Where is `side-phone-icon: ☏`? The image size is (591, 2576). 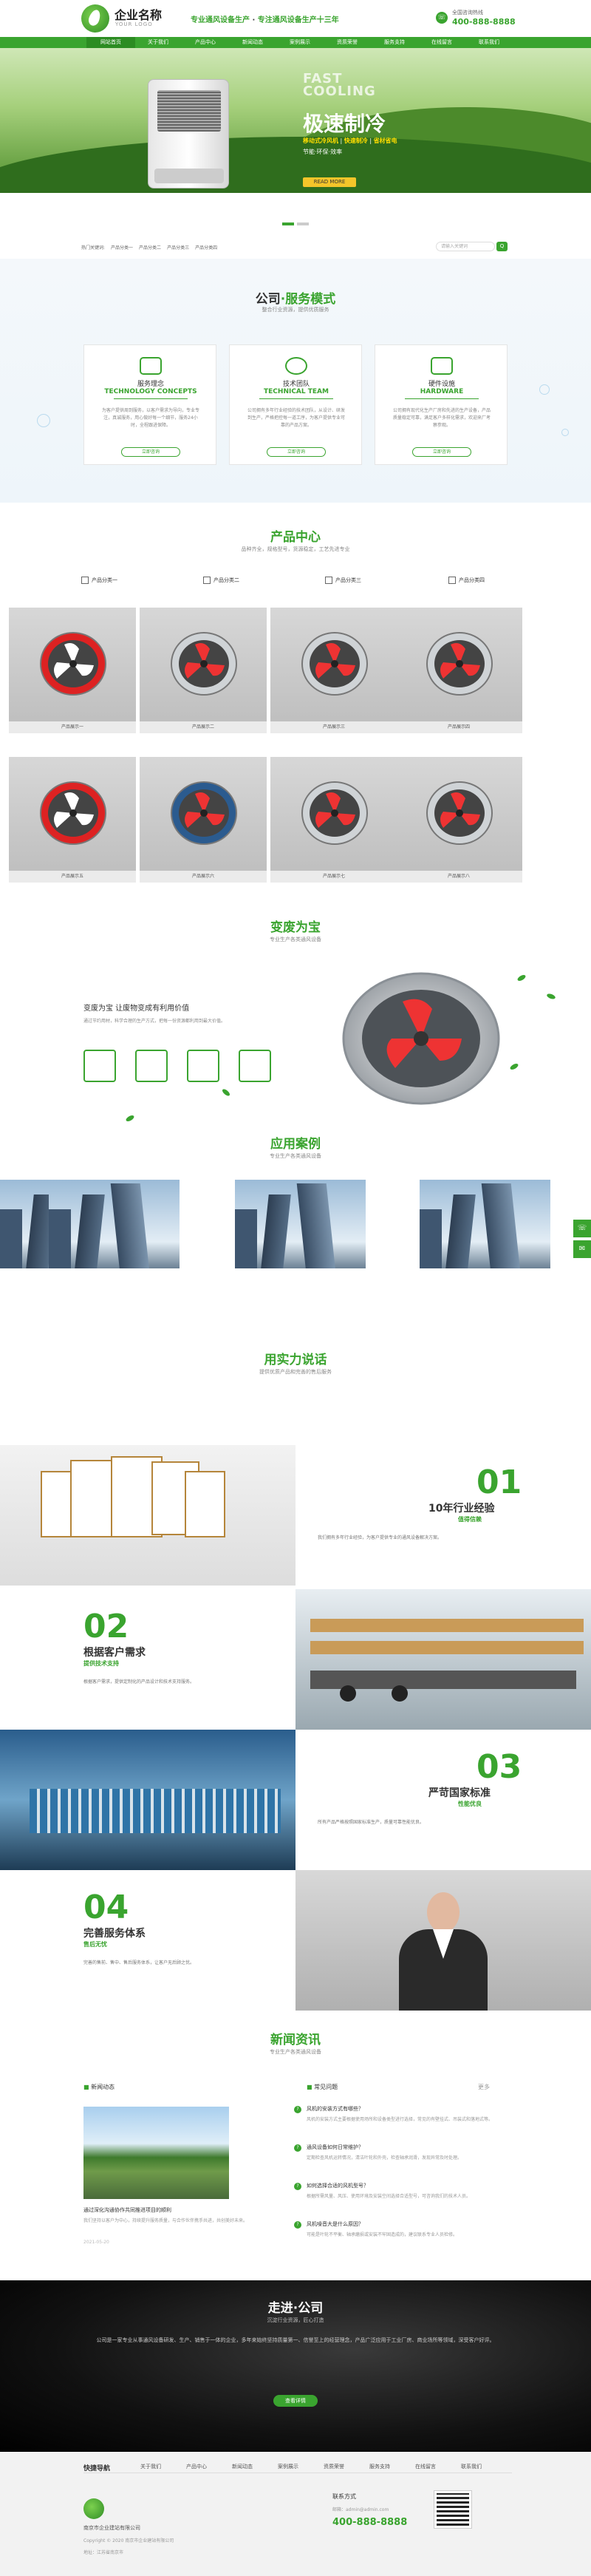 side-phone-icon: ☏ is located at coordinates (582, 1228).